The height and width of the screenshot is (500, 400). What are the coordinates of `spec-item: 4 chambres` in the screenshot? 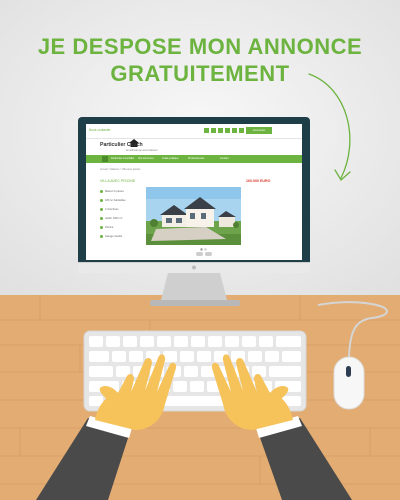 It's located at (122, 209).